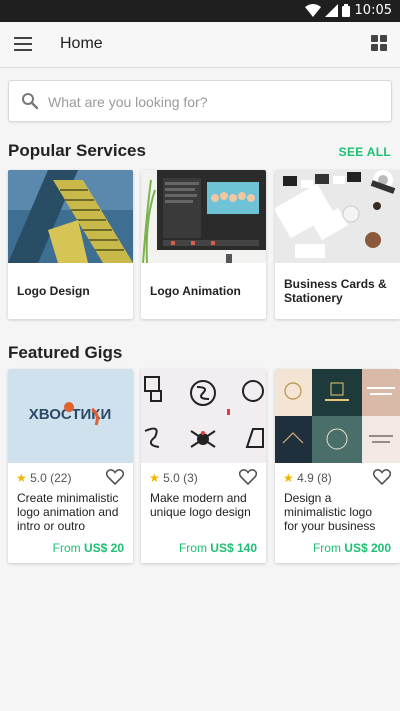 The height and width of the screenshot is (711, 400). I want to click on service-image-business-cards, so click(337, 216).